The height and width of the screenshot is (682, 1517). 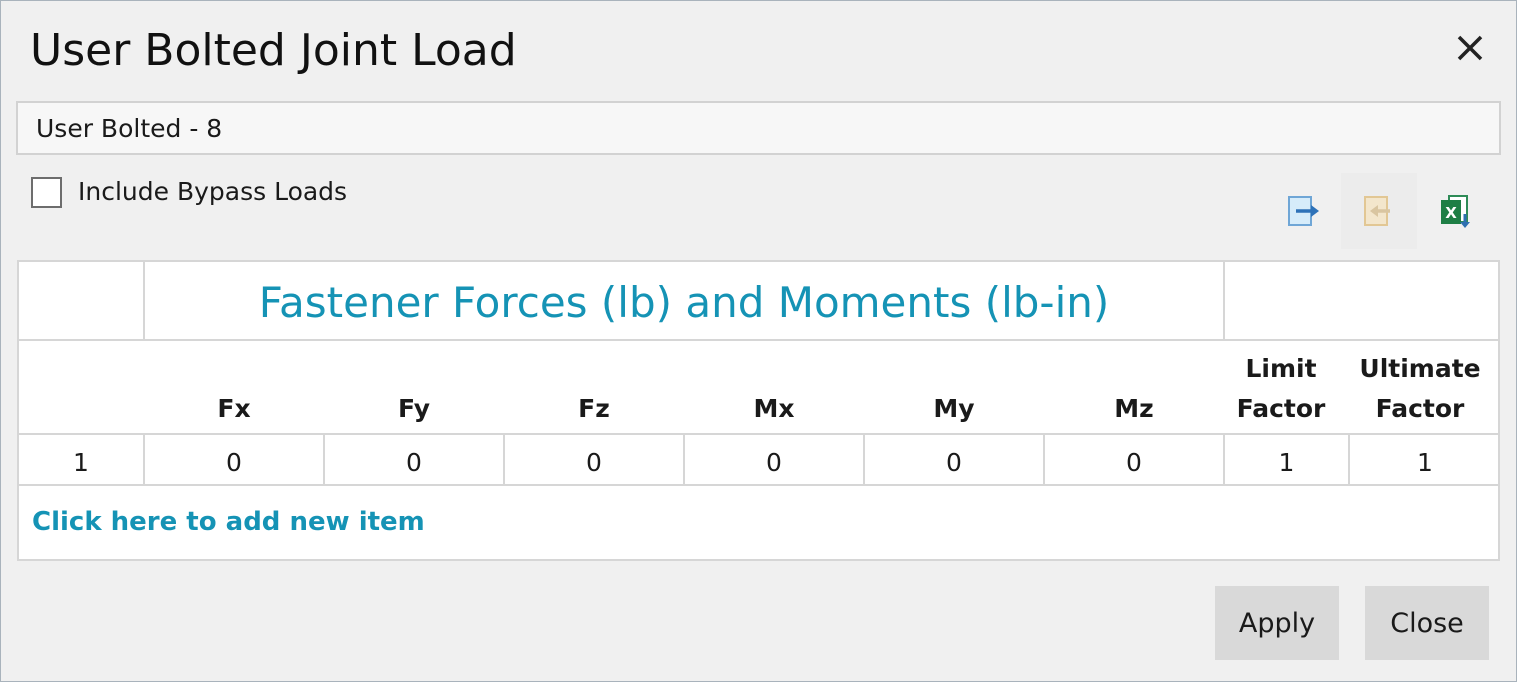 I want to click on column-header-my: My, so click(x=954, y=394).